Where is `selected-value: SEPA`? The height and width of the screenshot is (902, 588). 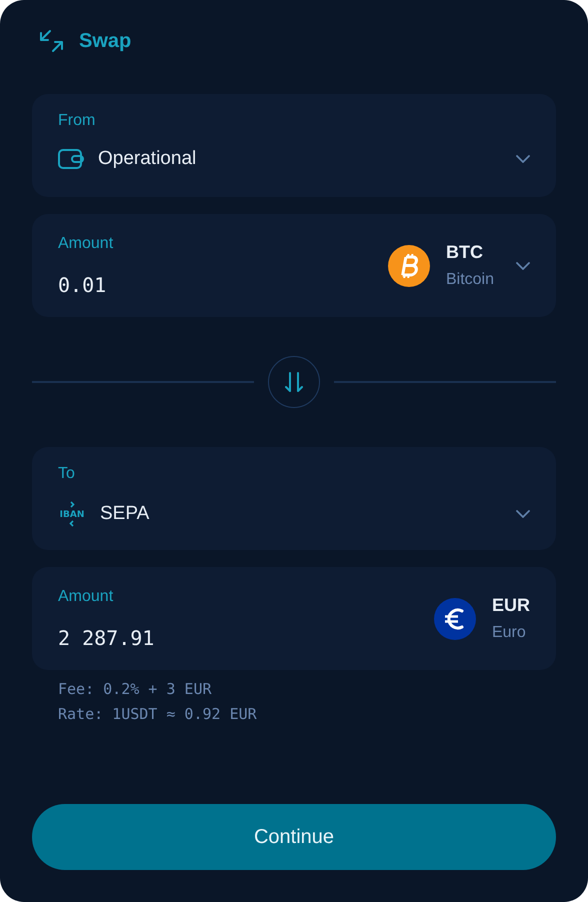 selected-value: SEPA is located at coordinates (125, 514).